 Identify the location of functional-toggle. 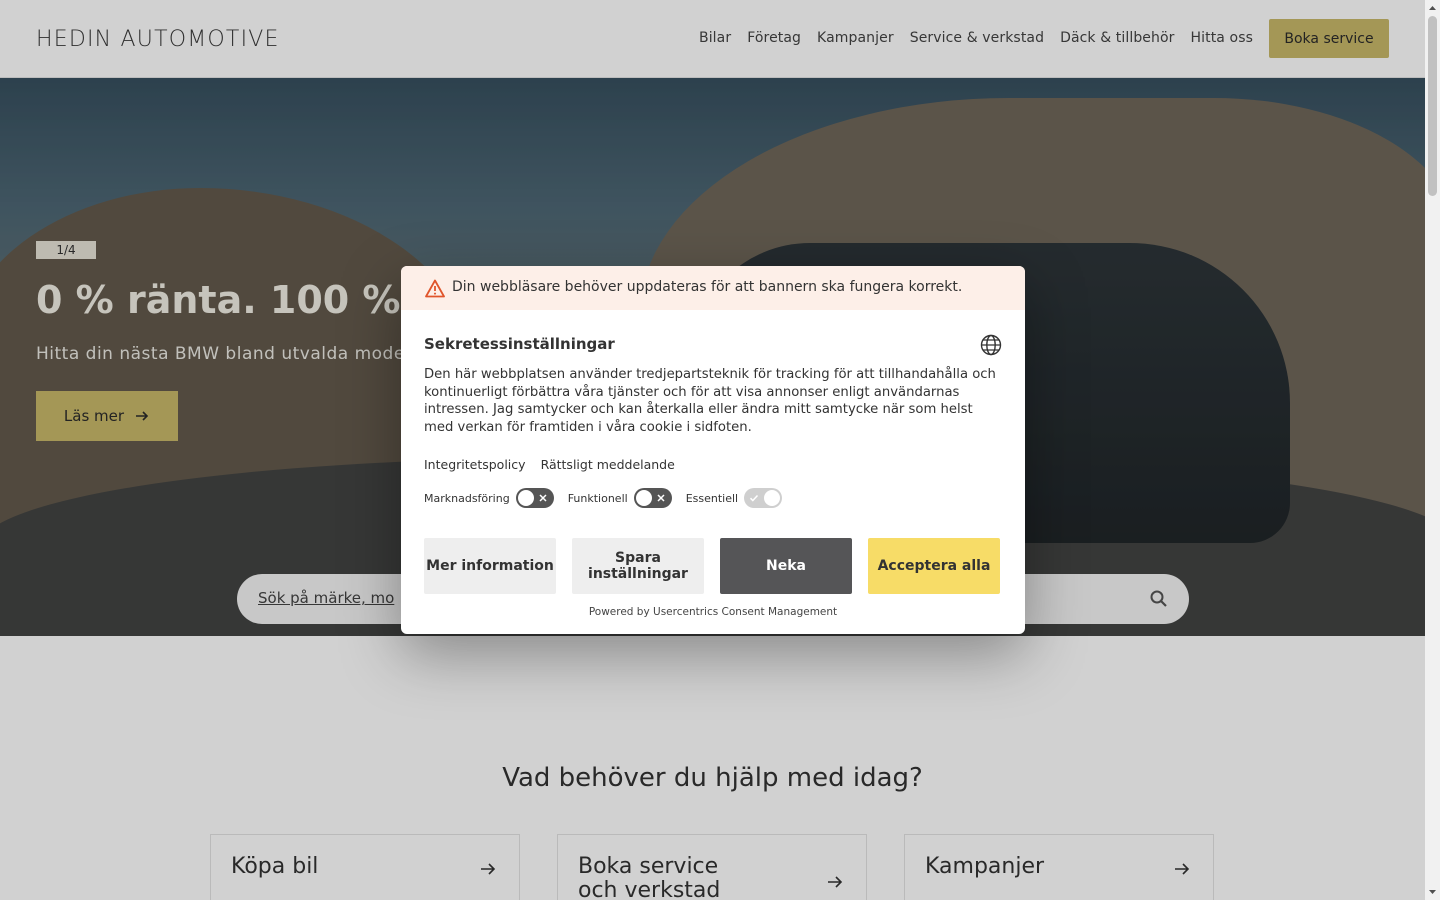
(652, 498).